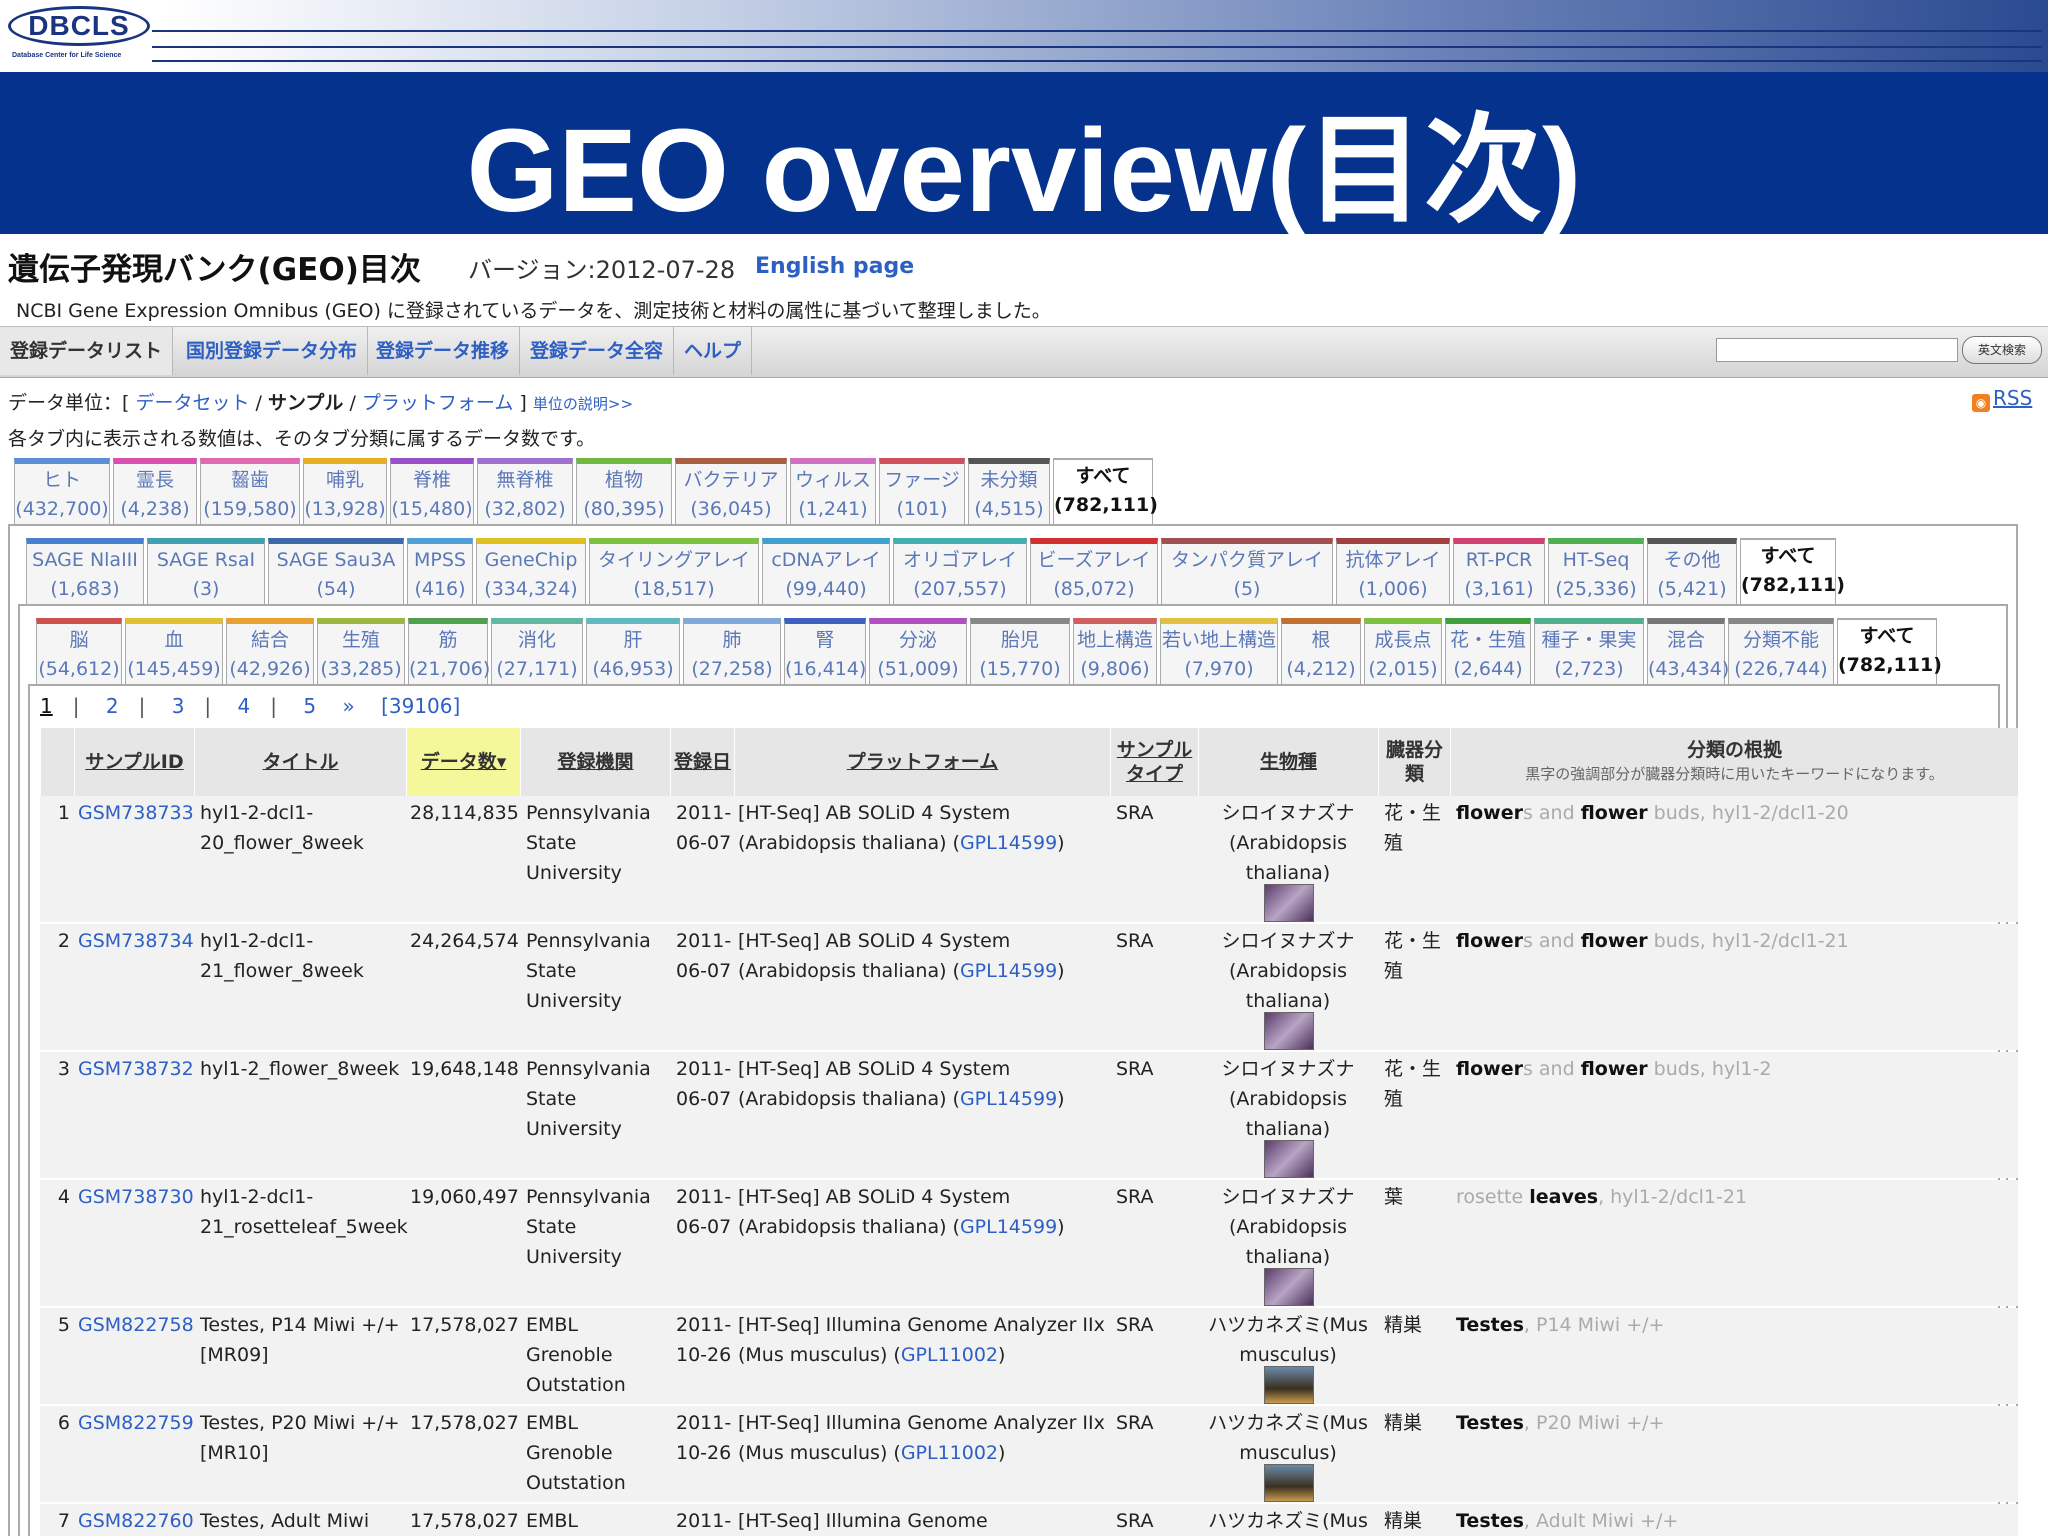 This screenshot has width=2048, height=1536. What do you see at coordinates (443, 351) in the screenshot?
I see `nav-data-trend: 登録データ推移` at bounding box center [443, 351].